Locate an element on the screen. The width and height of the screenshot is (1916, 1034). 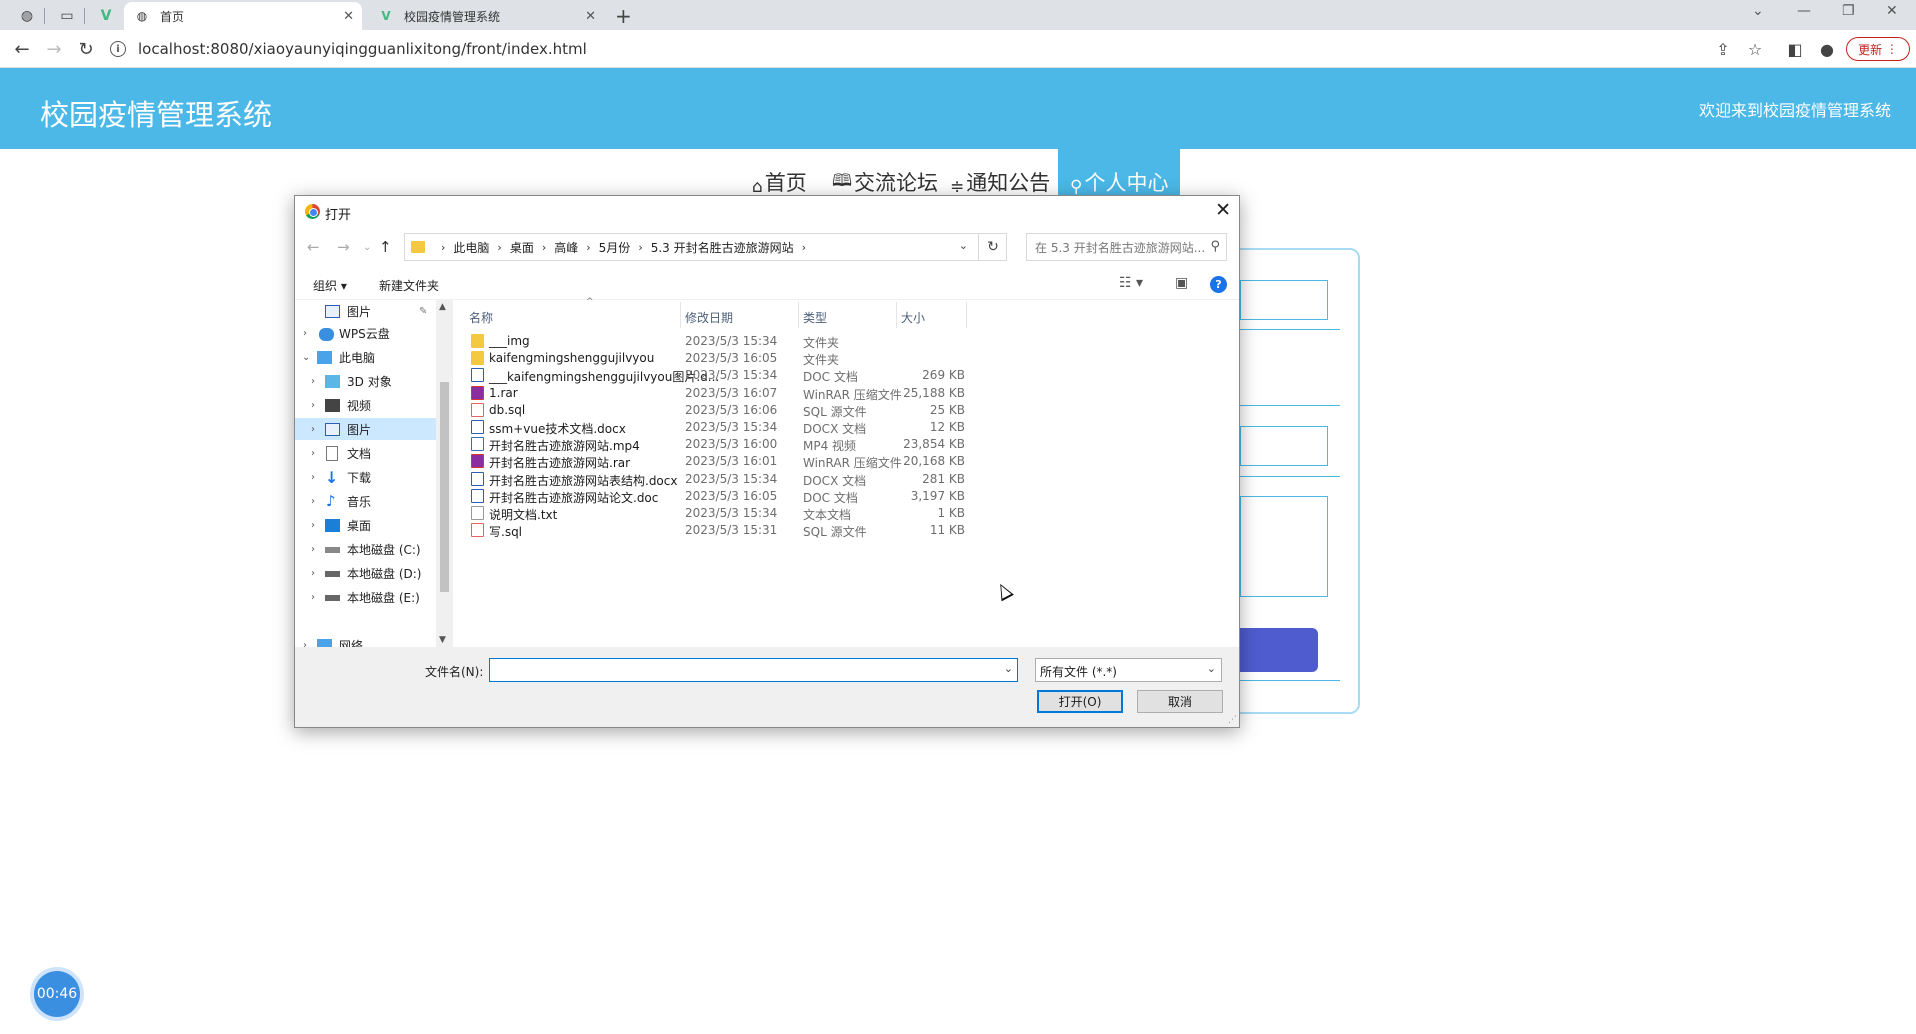
nav-item-documents: › 文档 is located at coordinates (365, 453).